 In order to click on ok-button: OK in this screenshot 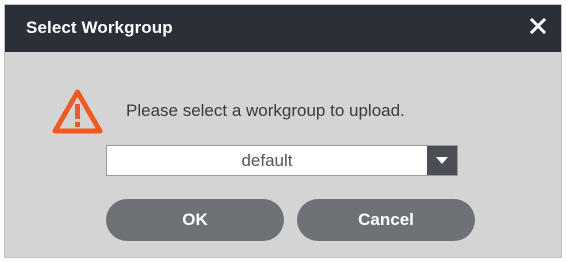, I will do `click(195, 220)`.